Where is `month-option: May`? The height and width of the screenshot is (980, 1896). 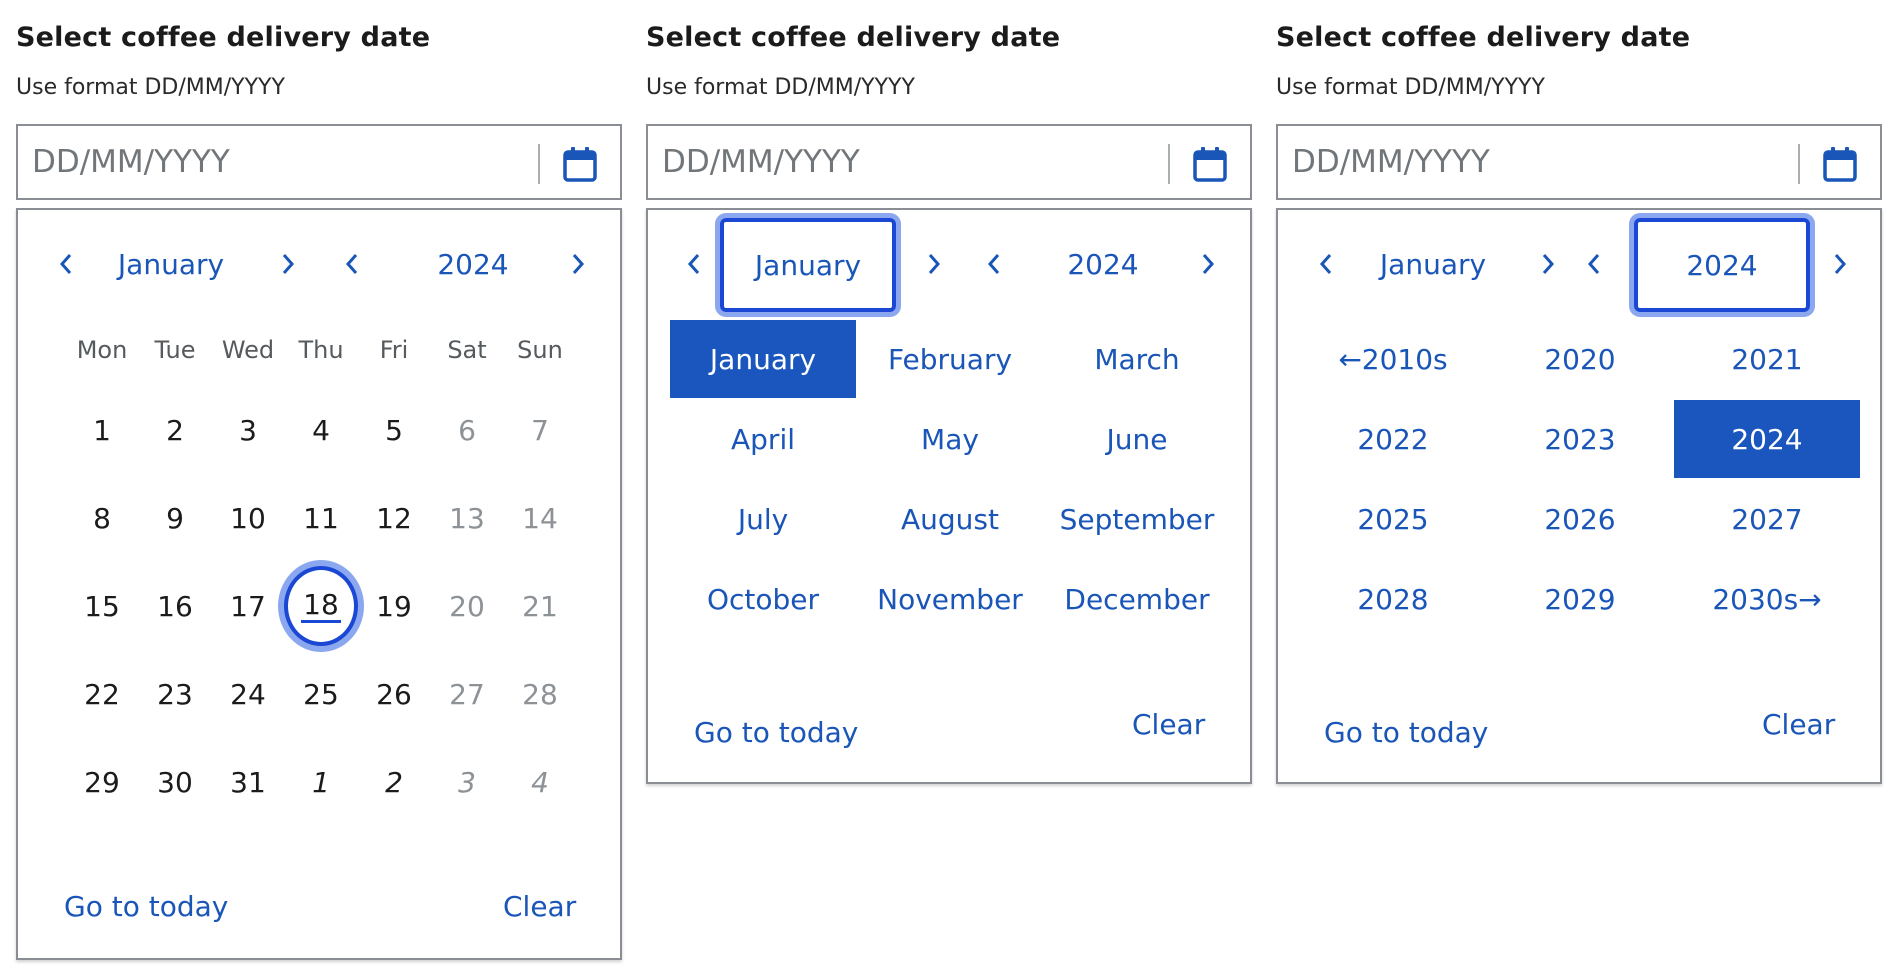 month-option: May is located at coordinates (950, 439).